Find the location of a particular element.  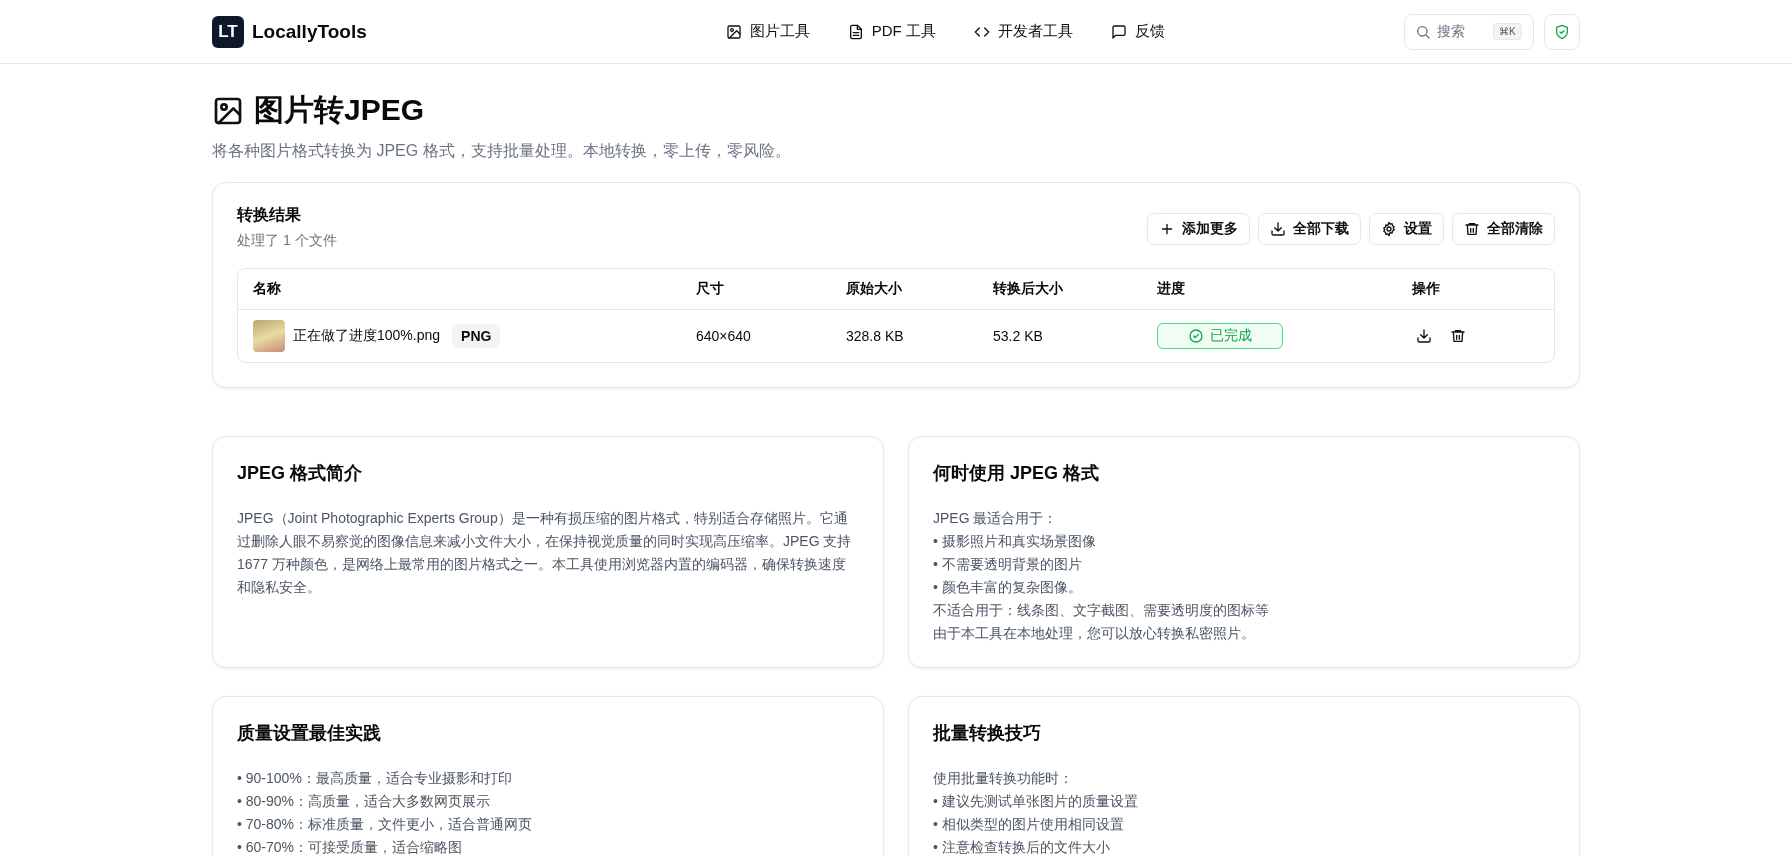

column-header: 名称 is located at coordinates (267, 289).